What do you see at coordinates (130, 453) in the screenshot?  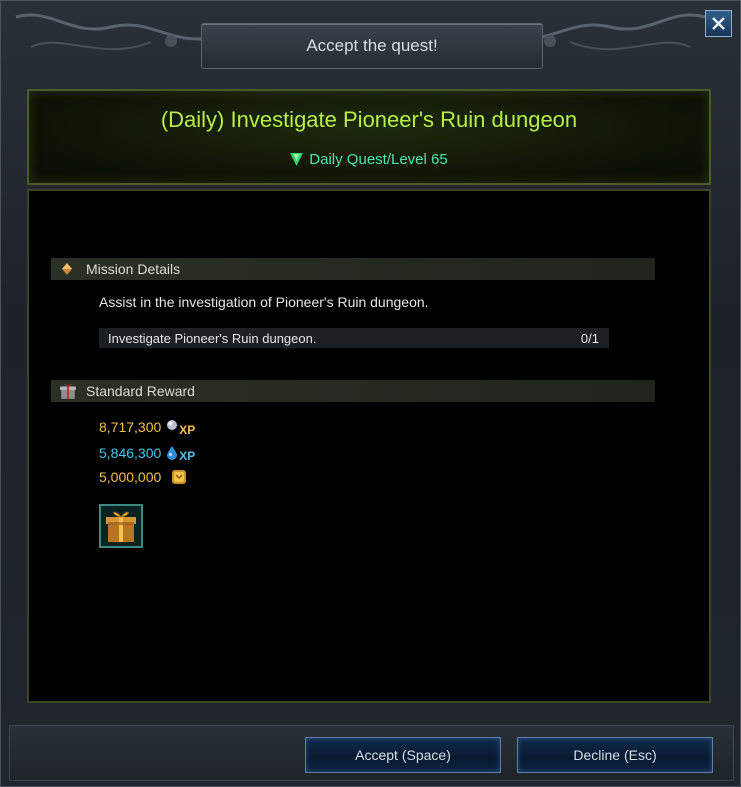 I see `reward-xp-blue-value: 5,846,300` at bounding box center [130, 453].